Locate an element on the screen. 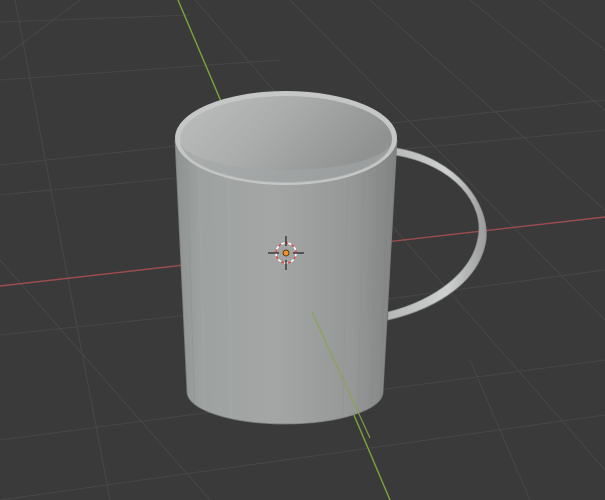  object-origin-dot is located at coordinates (286, 253).